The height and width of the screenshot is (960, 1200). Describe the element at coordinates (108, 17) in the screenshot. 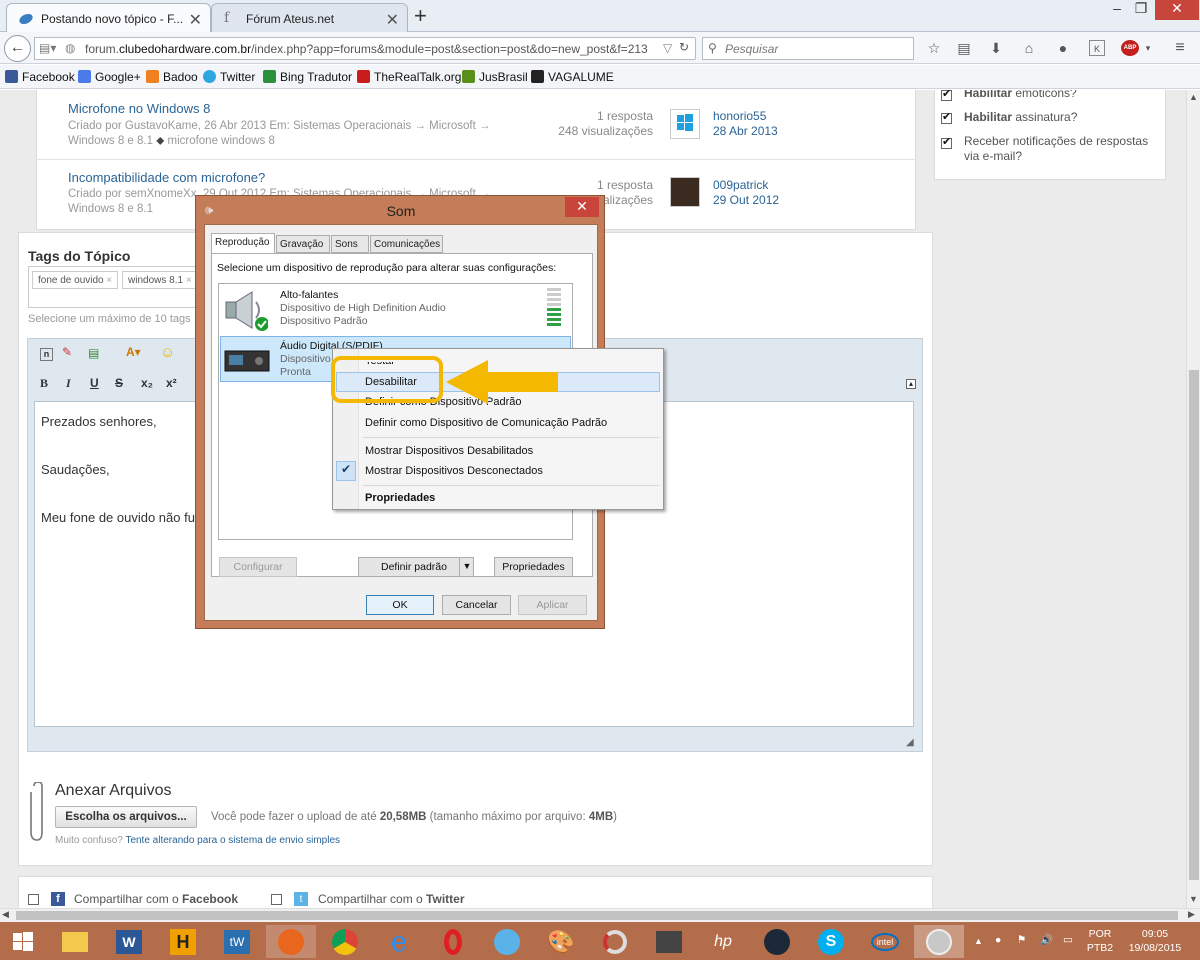

I see `tab-postando: Postando novo tópico - F... ✕` at that location.